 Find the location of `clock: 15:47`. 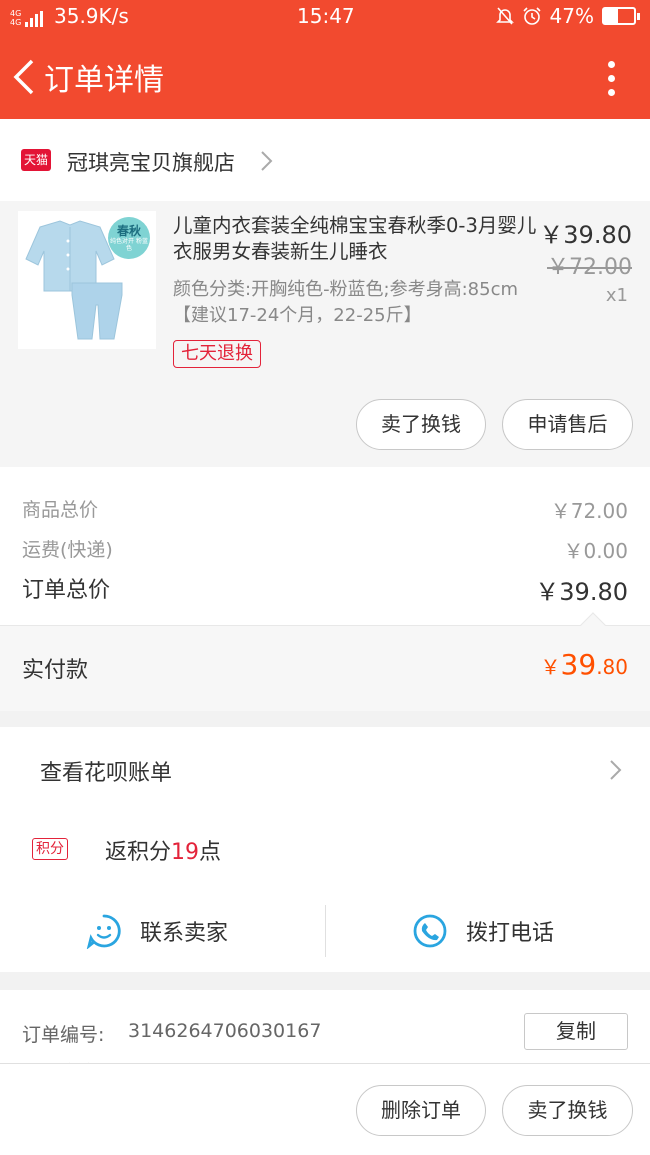

clock: 15:47 is located at coordinates (326, 16).